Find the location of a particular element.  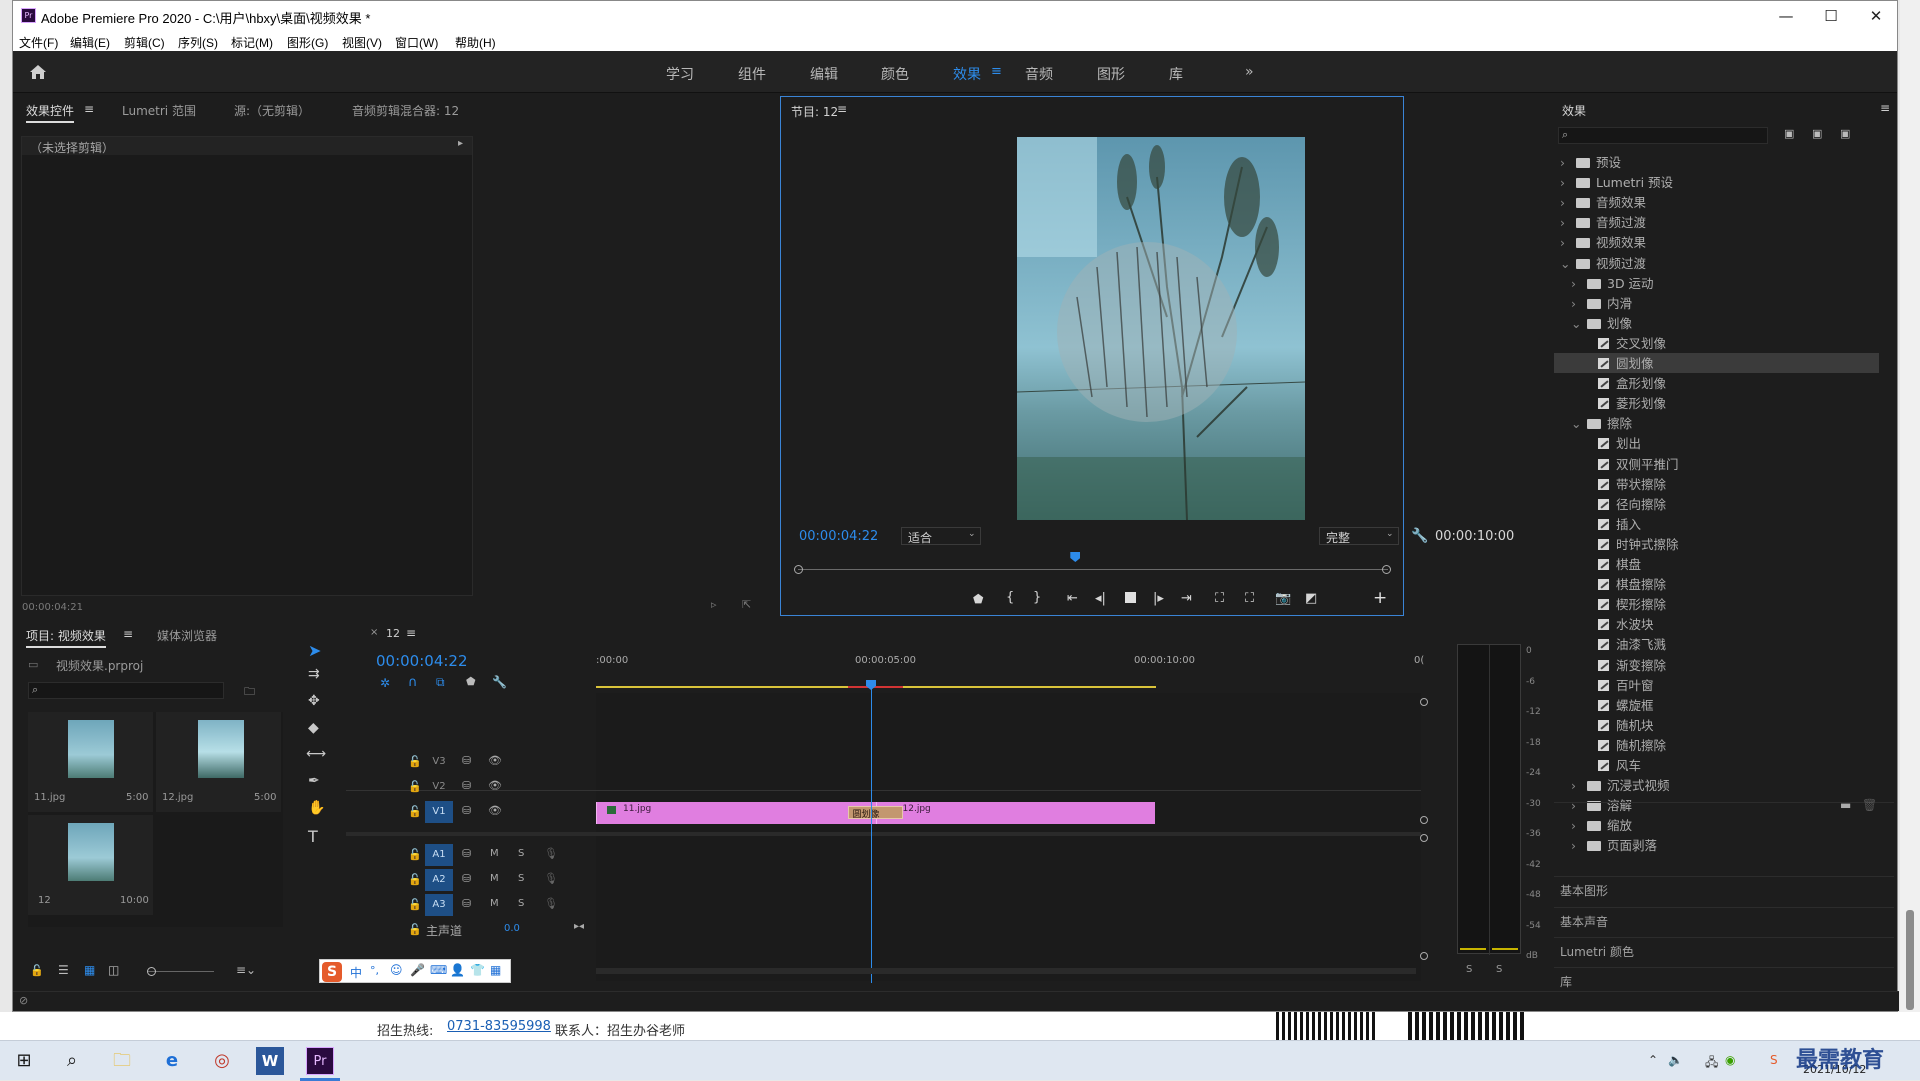

effect-item: 棋盘 is located at coordinates (1716, 564).